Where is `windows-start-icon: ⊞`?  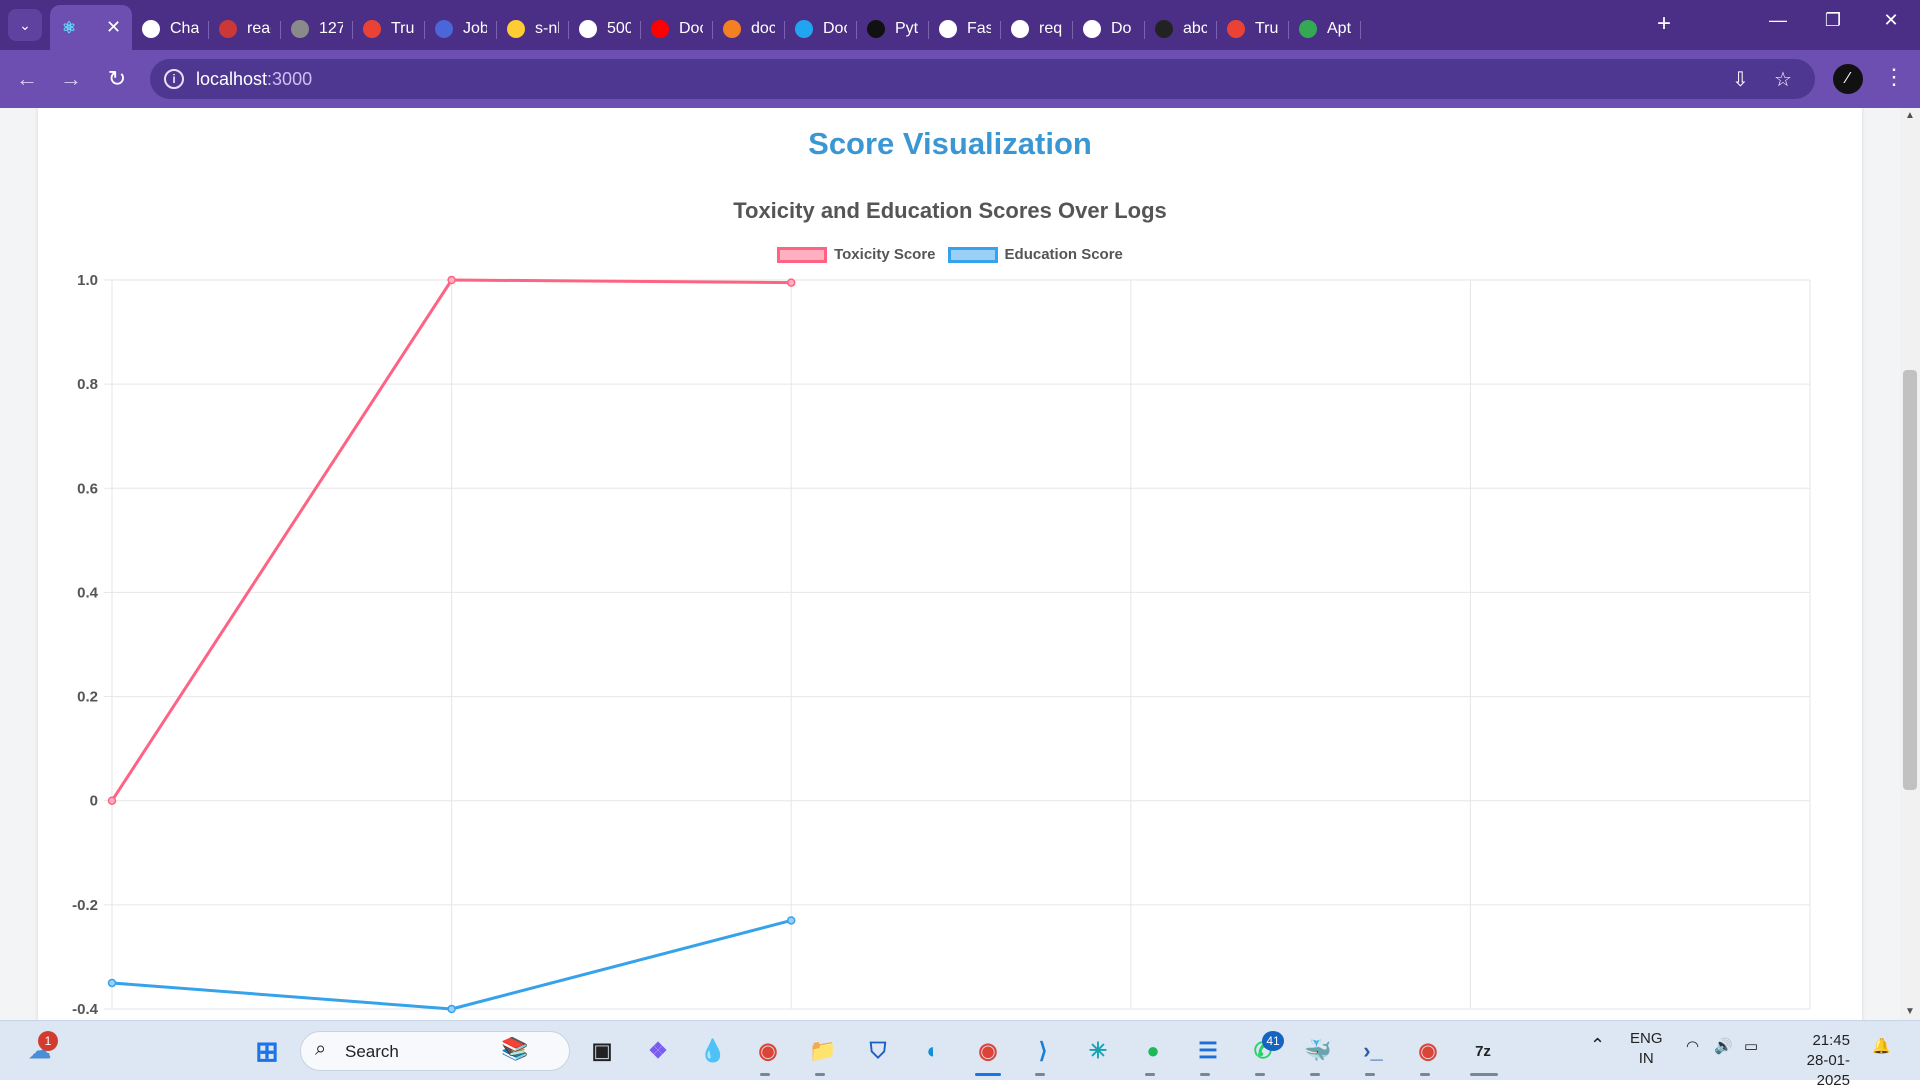 windows-start-icon: ⊞ is located at coordinates (267, 1051).